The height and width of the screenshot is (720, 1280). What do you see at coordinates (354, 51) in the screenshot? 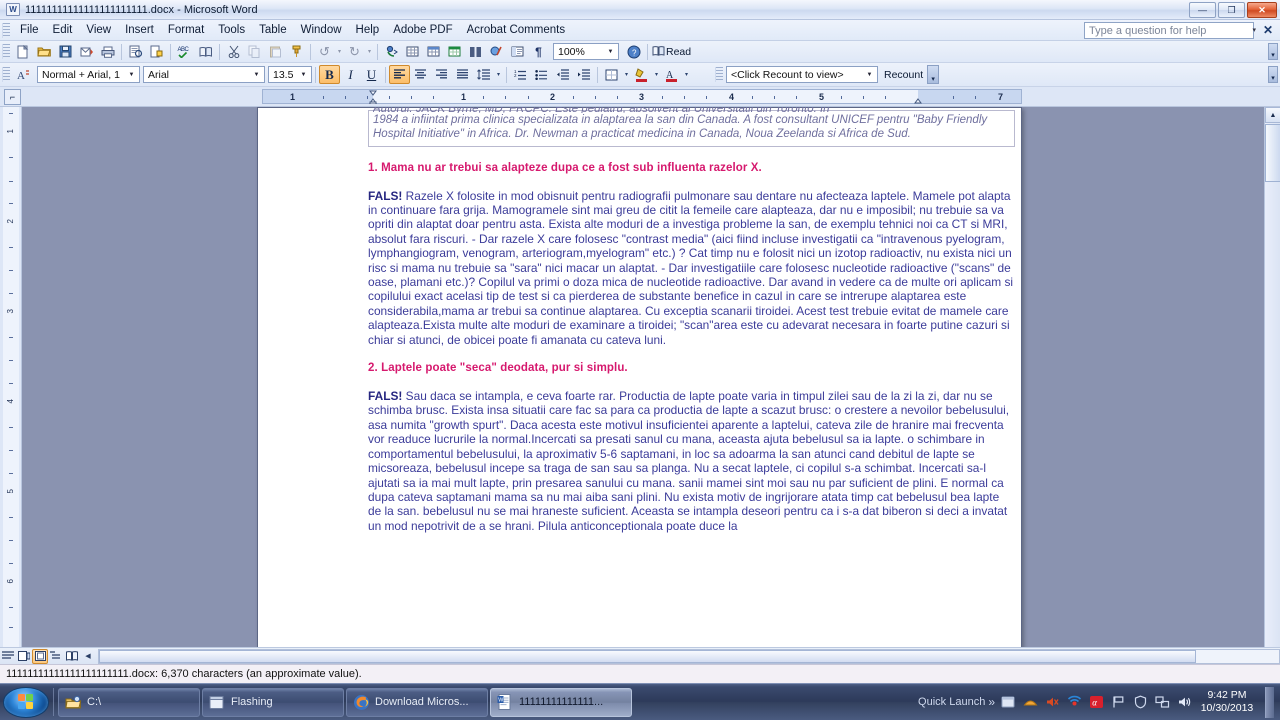
I see `redo-icon: ↻` at bounding box center [354, 51].